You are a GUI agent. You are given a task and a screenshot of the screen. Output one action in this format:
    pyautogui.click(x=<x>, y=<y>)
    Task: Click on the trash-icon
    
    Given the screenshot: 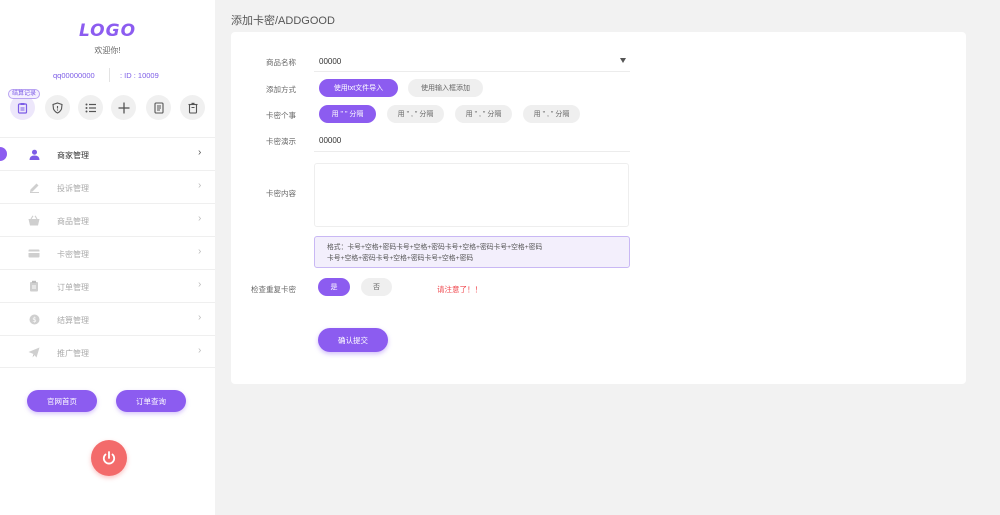 What is the action you would take?
    pyautogui.click(x=192, y=107)
    